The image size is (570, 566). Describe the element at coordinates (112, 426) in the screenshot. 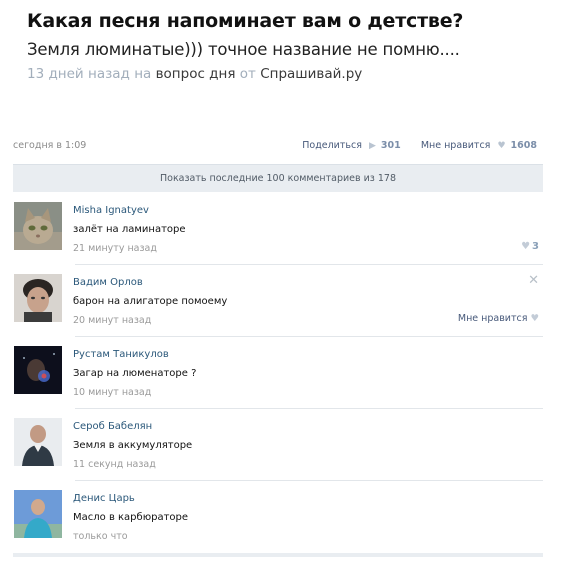

I see `comment-author: Сероб Бабелян` at that location.